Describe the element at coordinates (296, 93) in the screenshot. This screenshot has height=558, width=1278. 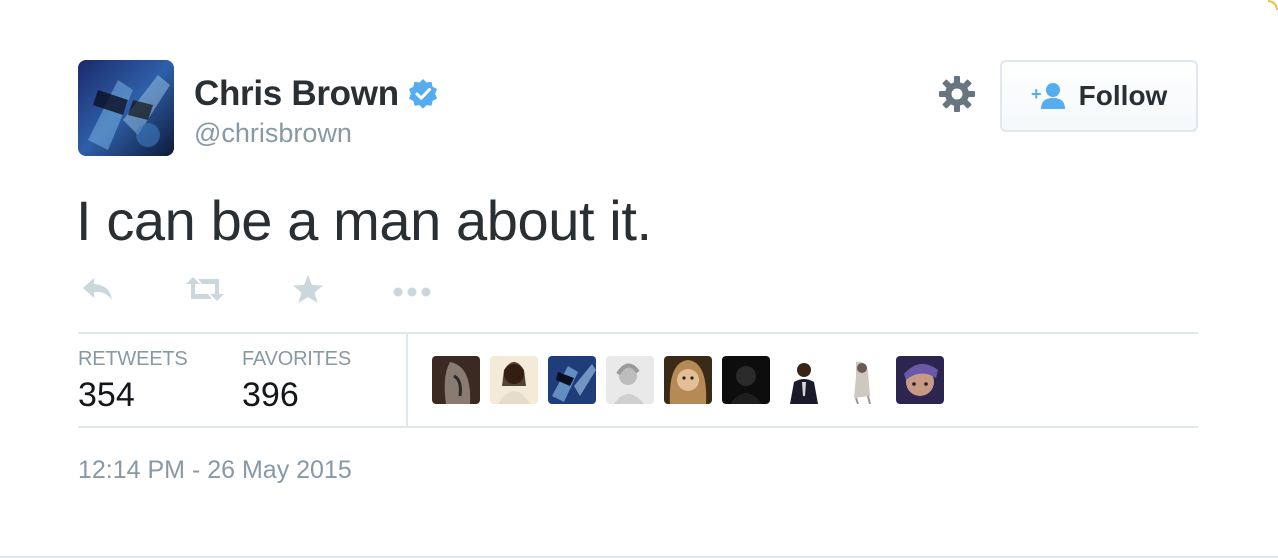
I see `display-name-text: Chris Brown` at that location.